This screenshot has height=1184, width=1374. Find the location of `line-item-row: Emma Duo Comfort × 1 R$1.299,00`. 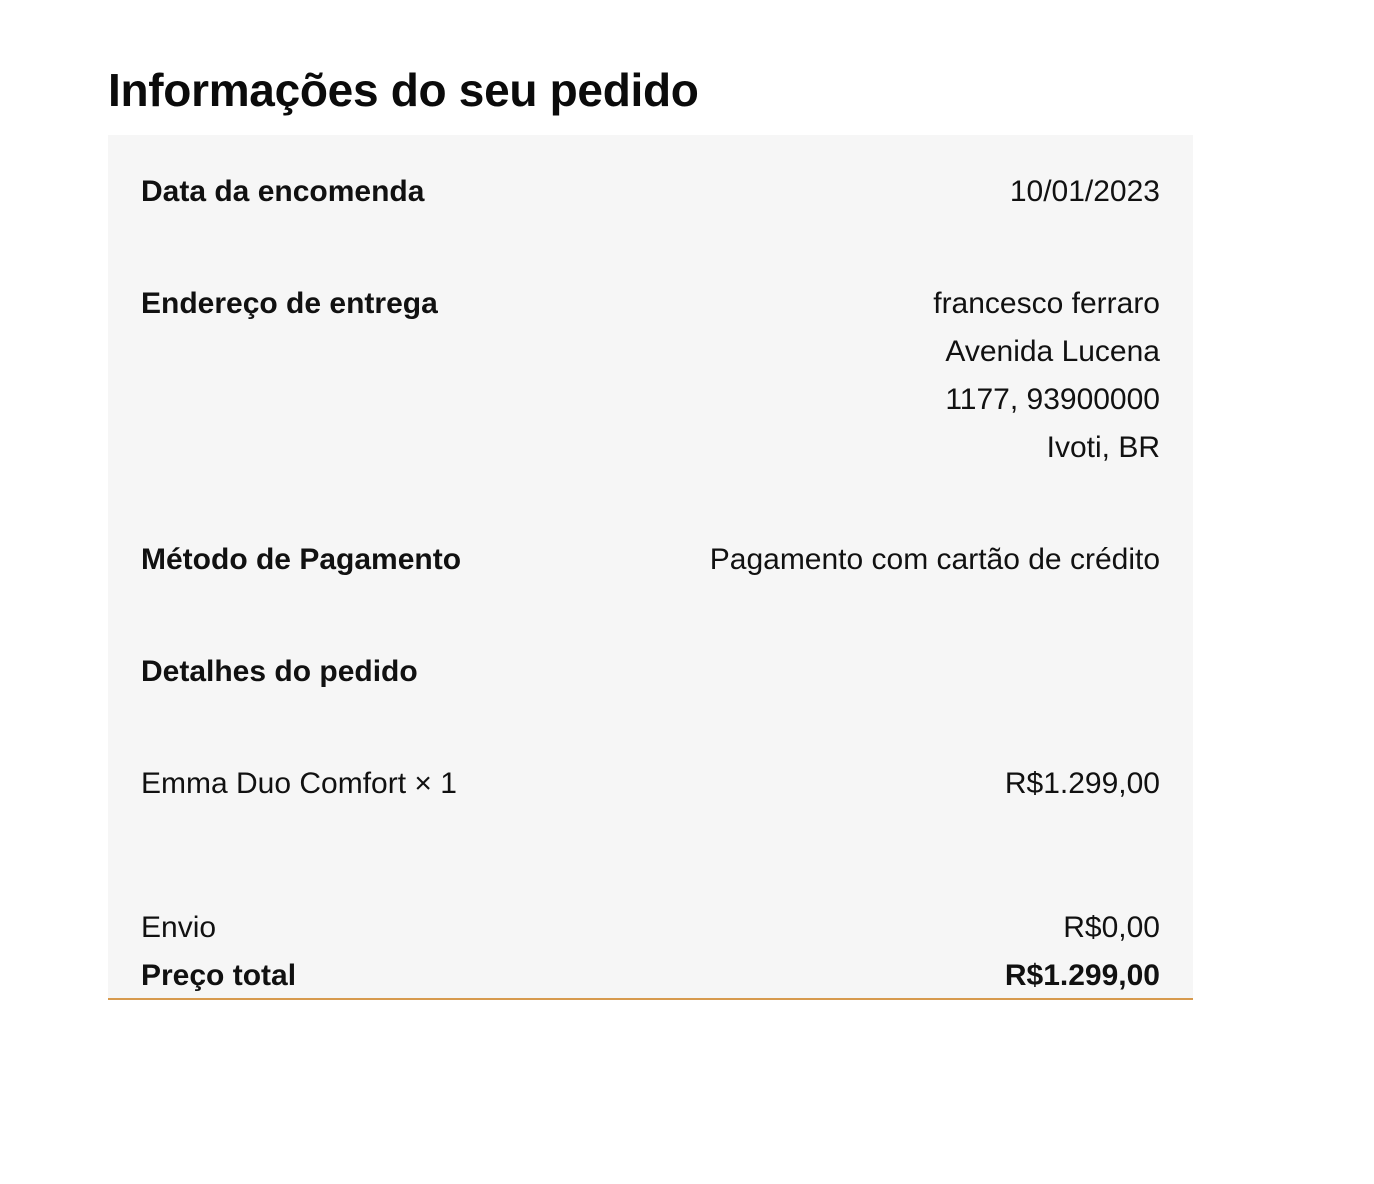

line-item-row: Emma Duo Comfort × 1 R$1.299,00 is located at coordinates (650, 784).